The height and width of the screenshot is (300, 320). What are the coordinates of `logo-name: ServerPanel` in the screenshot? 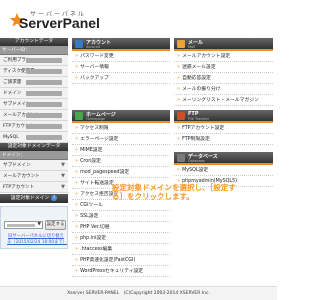 It's located at (59, 23).